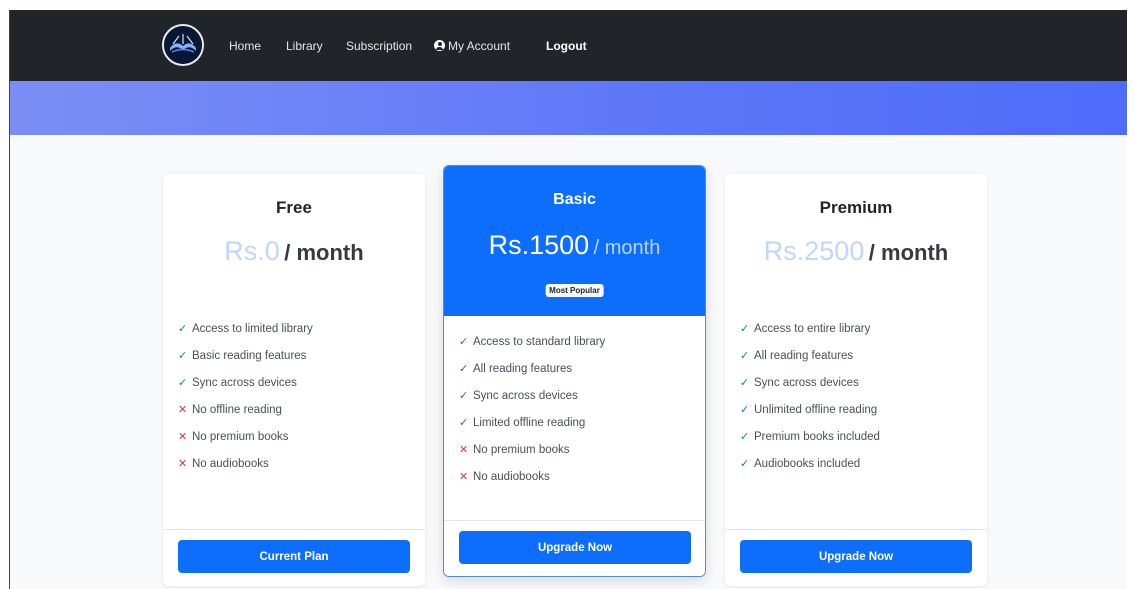 This screenshot has width=1134, height=589. Describe the element at coordinates (810, 335) in the screenshot. I see `feature-item: ✓ Access to entire library` at that location.